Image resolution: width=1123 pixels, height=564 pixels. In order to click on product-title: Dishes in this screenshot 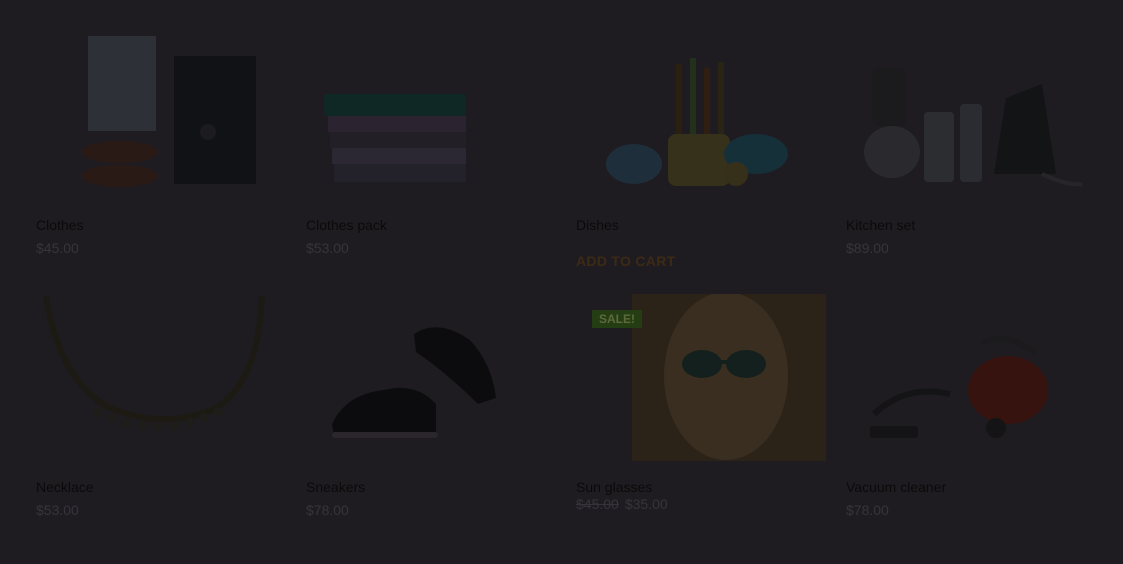, I will do `click(597, 225)`.